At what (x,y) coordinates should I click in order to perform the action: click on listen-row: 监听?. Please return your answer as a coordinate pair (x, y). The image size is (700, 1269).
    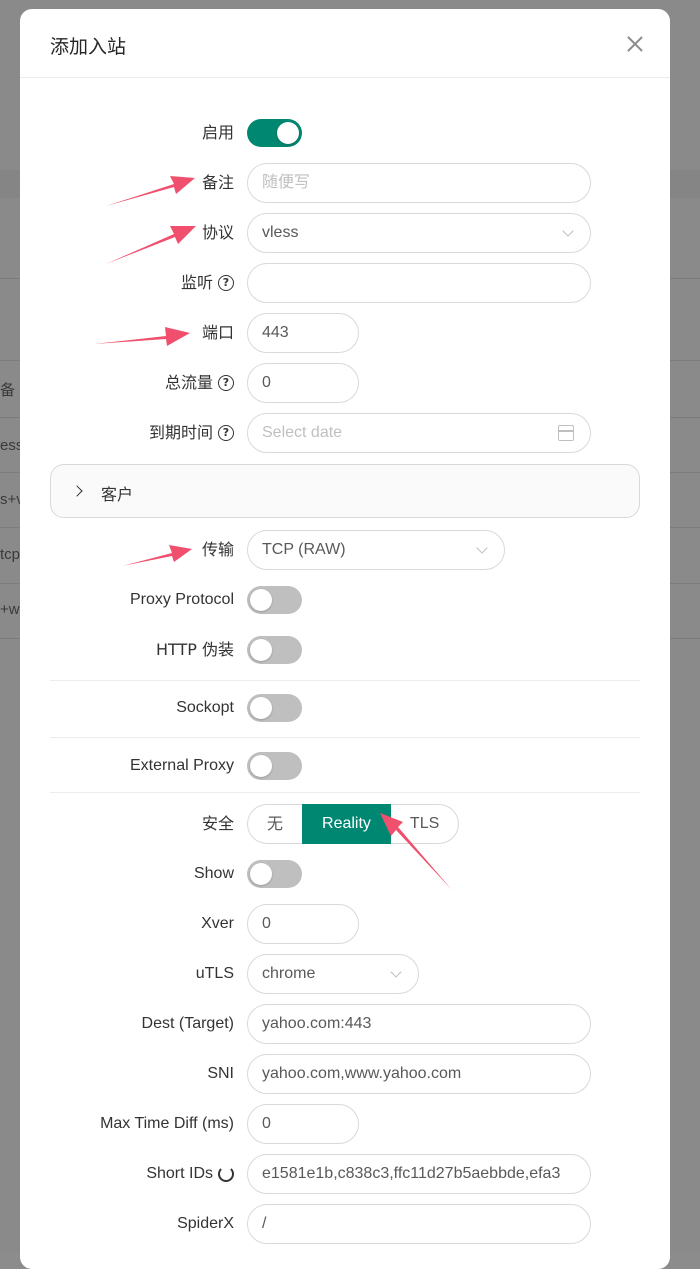
    Looking at the image, I should click on (345, 283).